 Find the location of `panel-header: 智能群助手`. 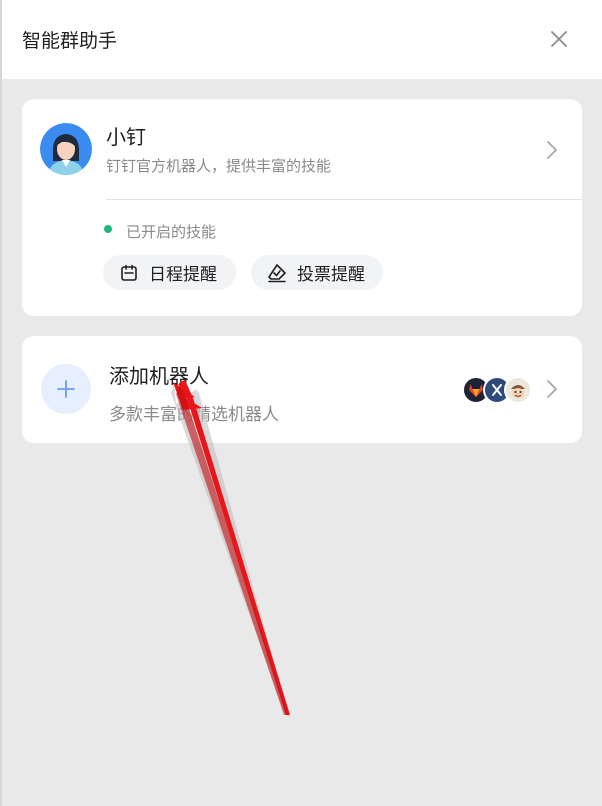

panel-header: 智能群助手 is located at coordinates (302, 39).